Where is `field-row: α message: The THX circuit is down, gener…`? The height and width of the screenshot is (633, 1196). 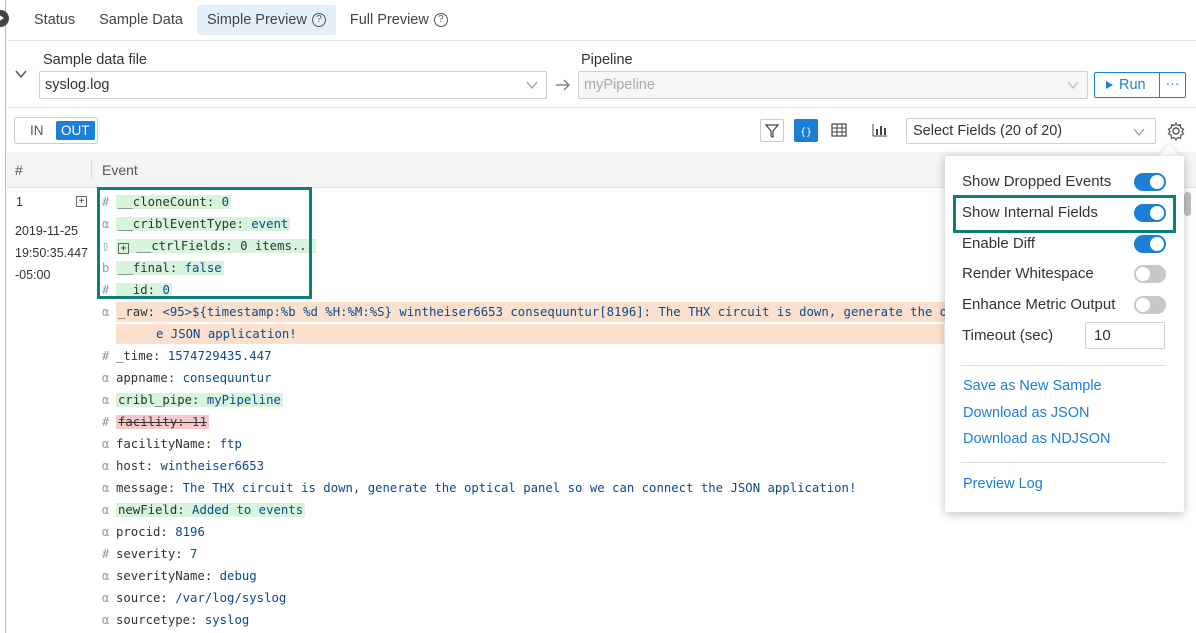 field-row: α message: The THX circuit is down, gener… is located at coordinates (479, 488).